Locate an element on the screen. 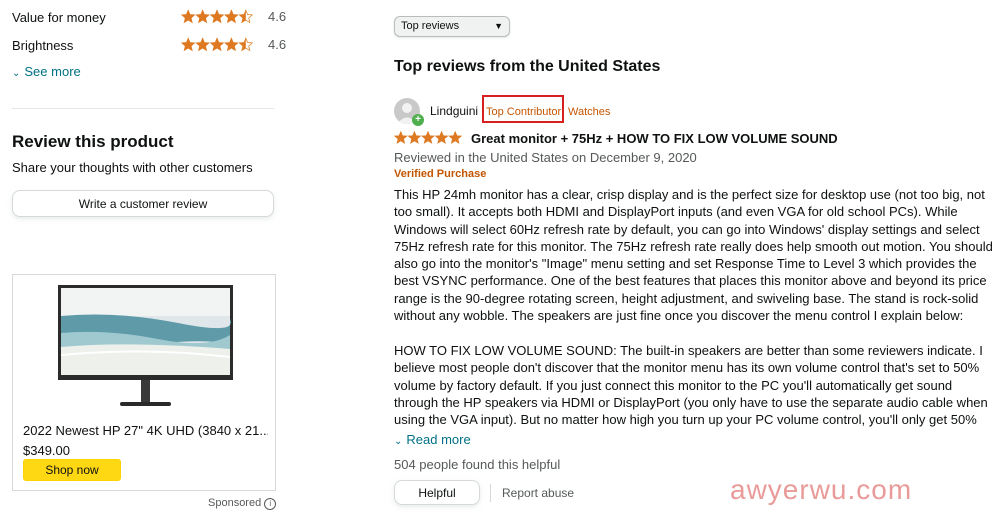 The height and width of the screenshot is (520, 1000). write-review-button: Write a customer review is located at coordinates (143, 203).